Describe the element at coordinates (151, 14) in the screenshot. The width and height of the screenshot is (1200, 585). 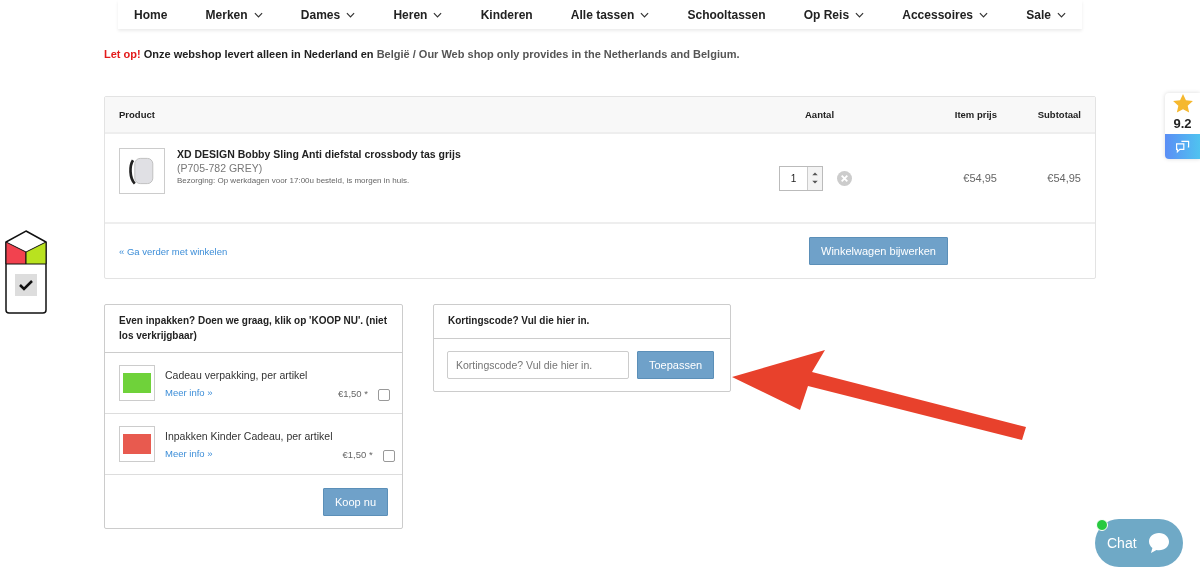
I see `nav-link: Home` at that location.